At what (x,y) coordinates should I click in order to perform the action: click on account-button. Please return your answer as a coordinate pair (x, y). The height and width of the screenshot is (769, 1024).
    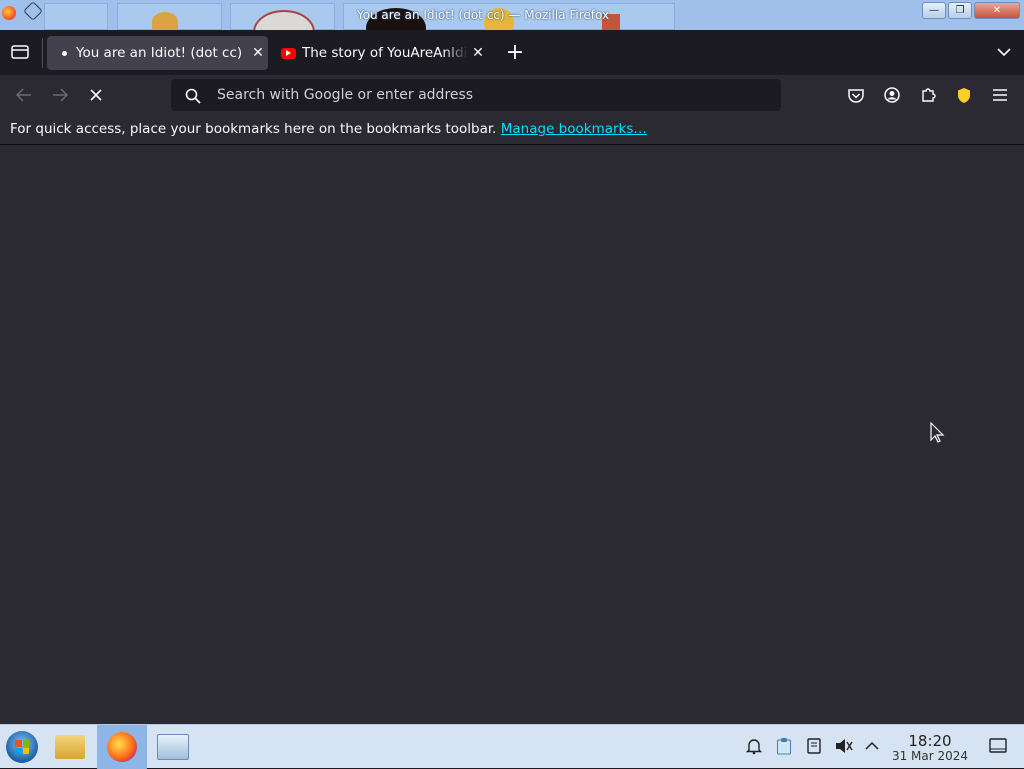
    Looking at the image, I should click on (892, 95).